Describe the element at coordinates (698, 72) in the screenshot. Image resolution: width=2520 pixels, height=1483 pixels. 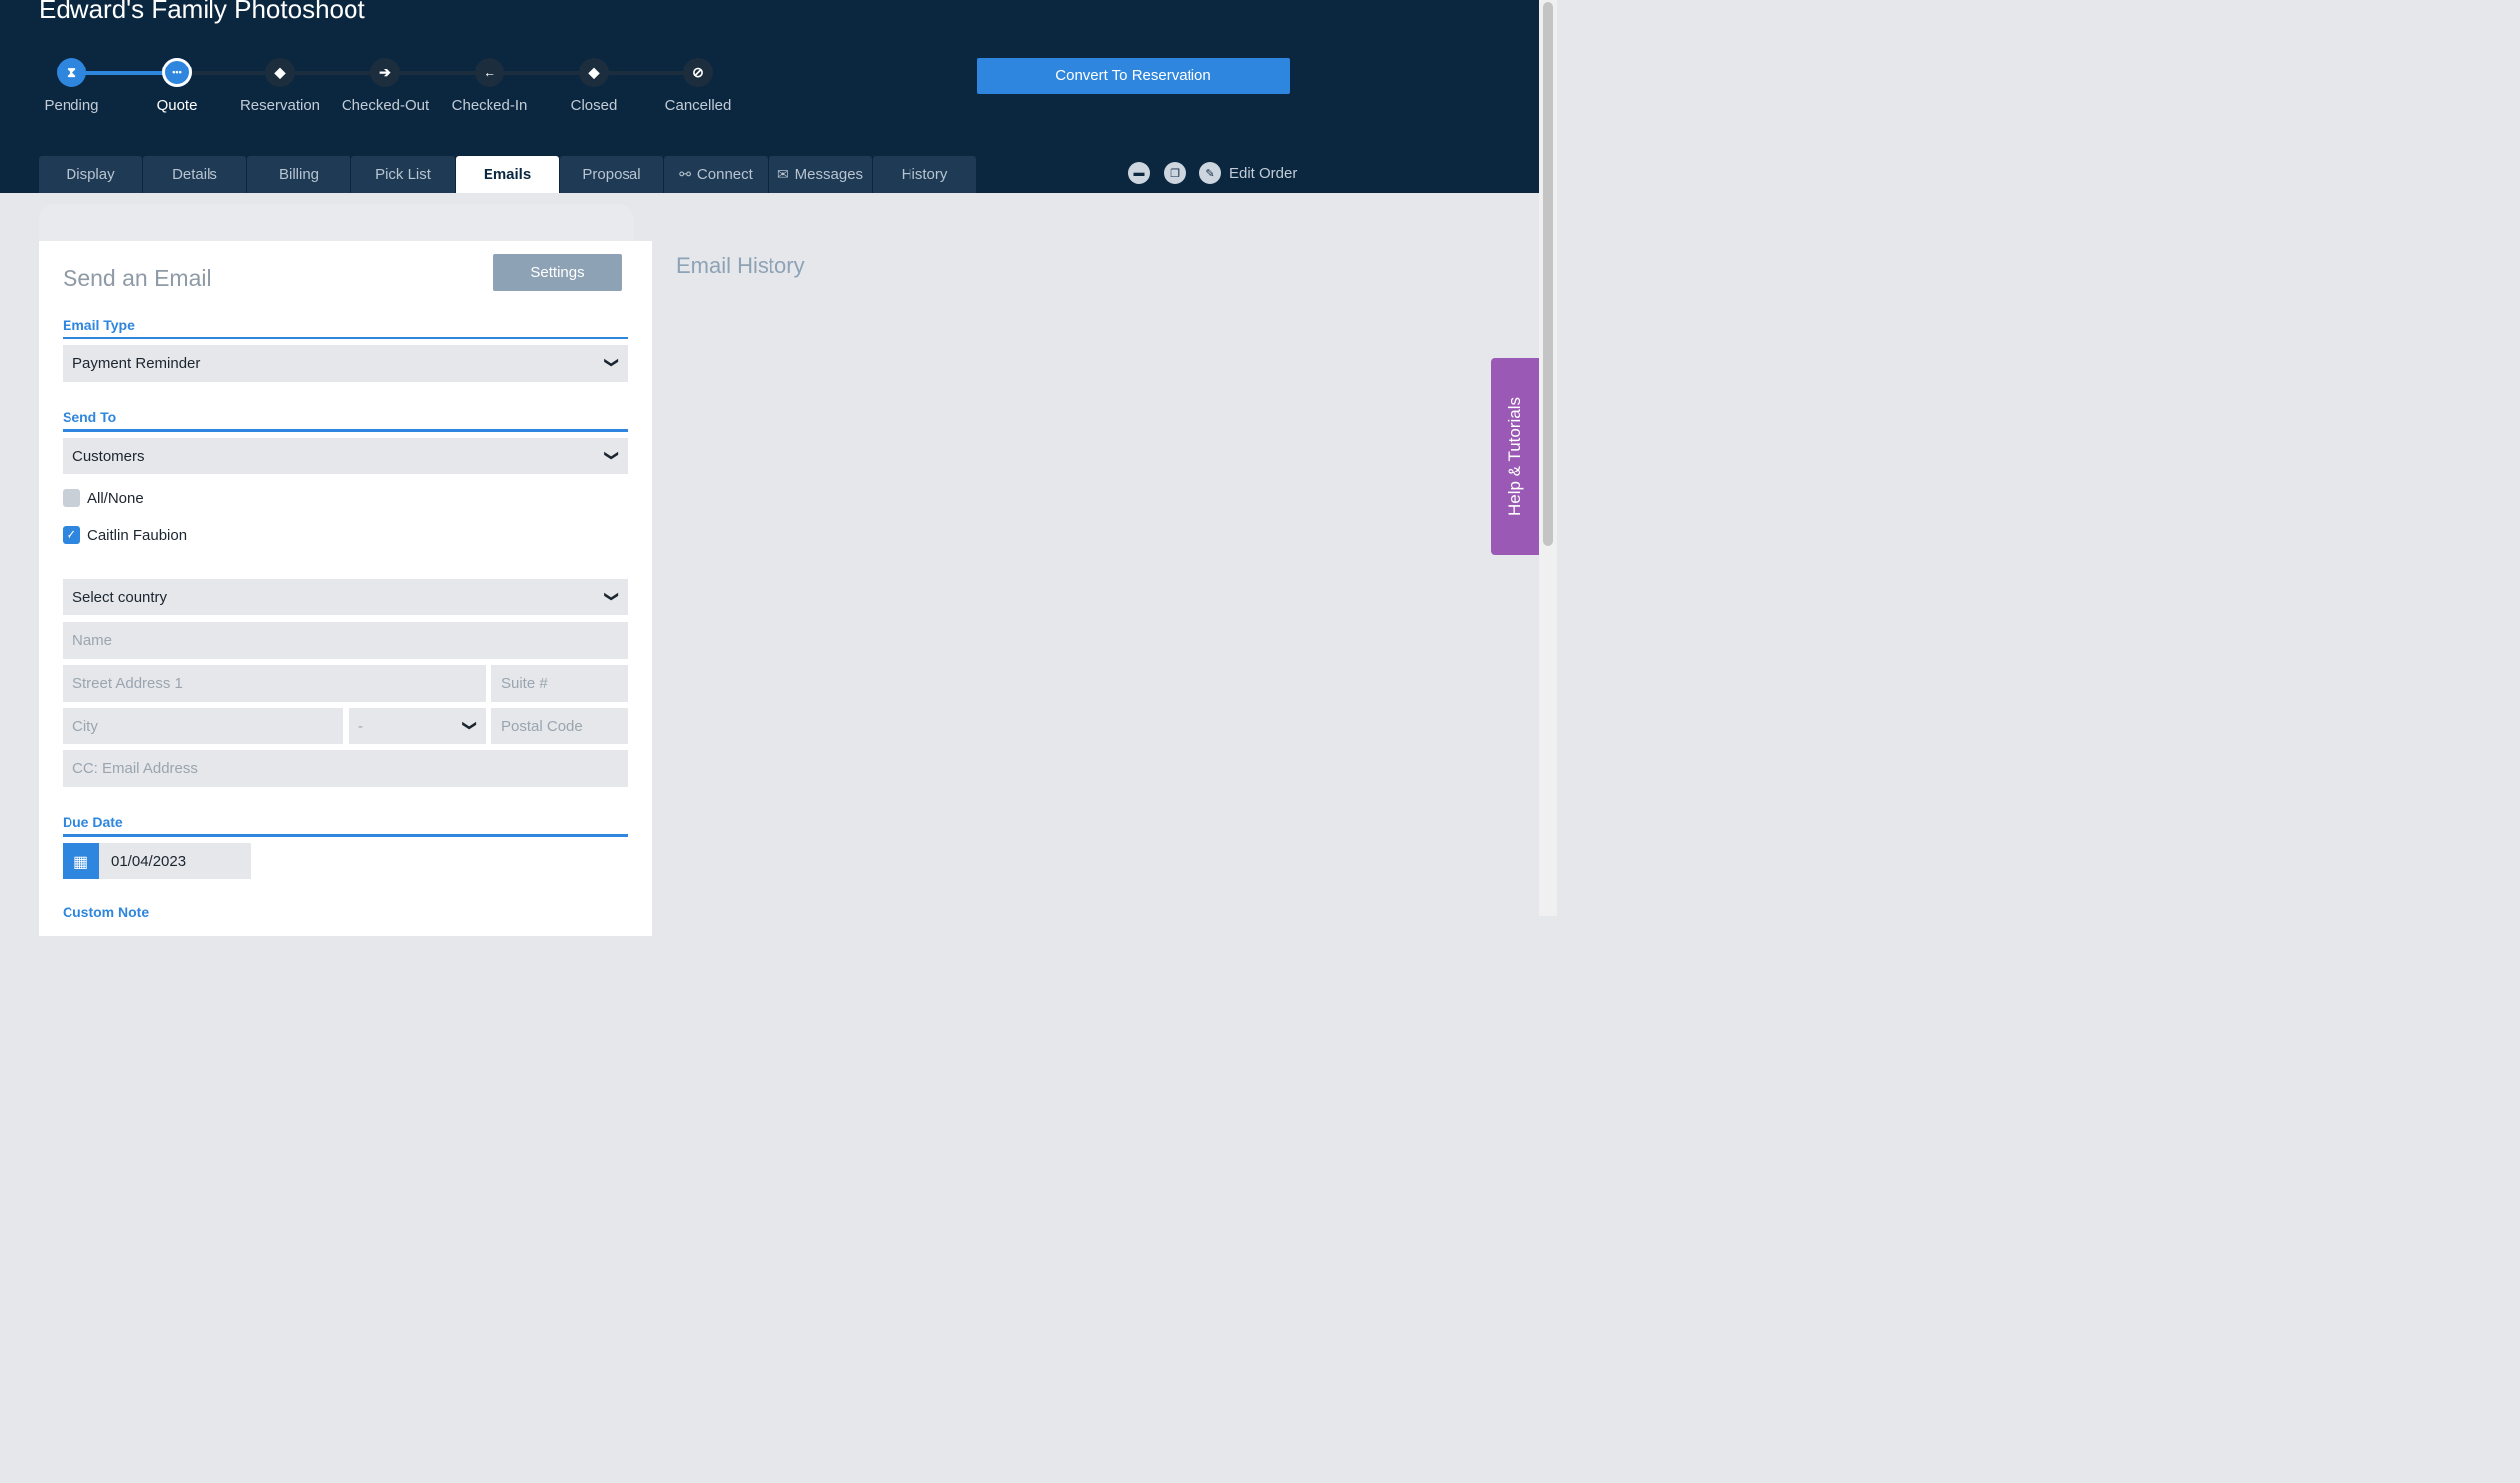
I see `cancel-icon: ⊘` at that location.